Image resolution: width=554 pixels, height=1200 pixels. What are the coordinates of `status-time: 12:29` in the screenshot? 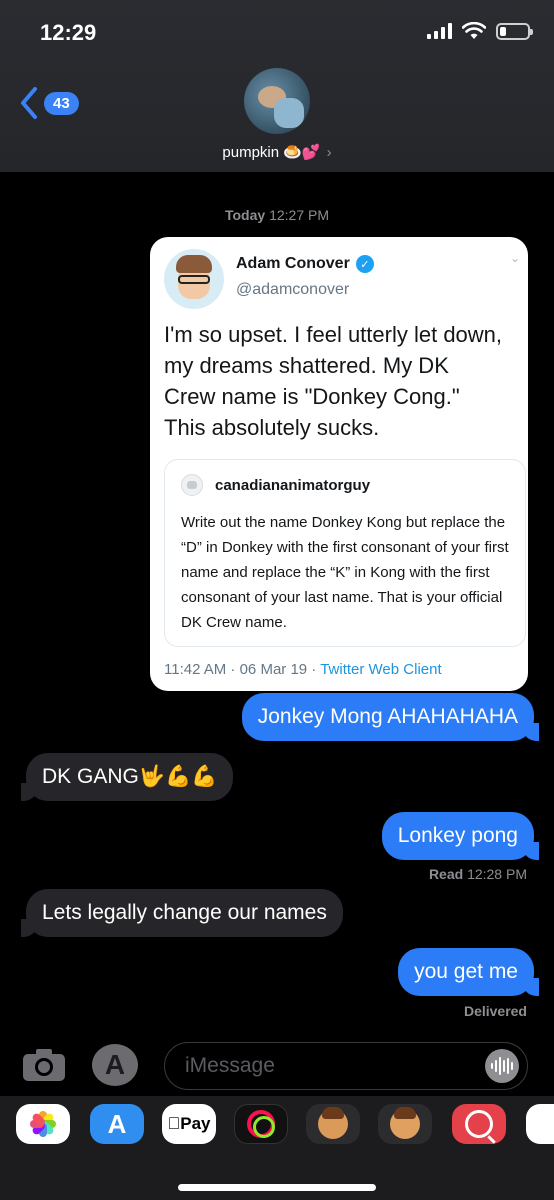 It's located at (68, 32).